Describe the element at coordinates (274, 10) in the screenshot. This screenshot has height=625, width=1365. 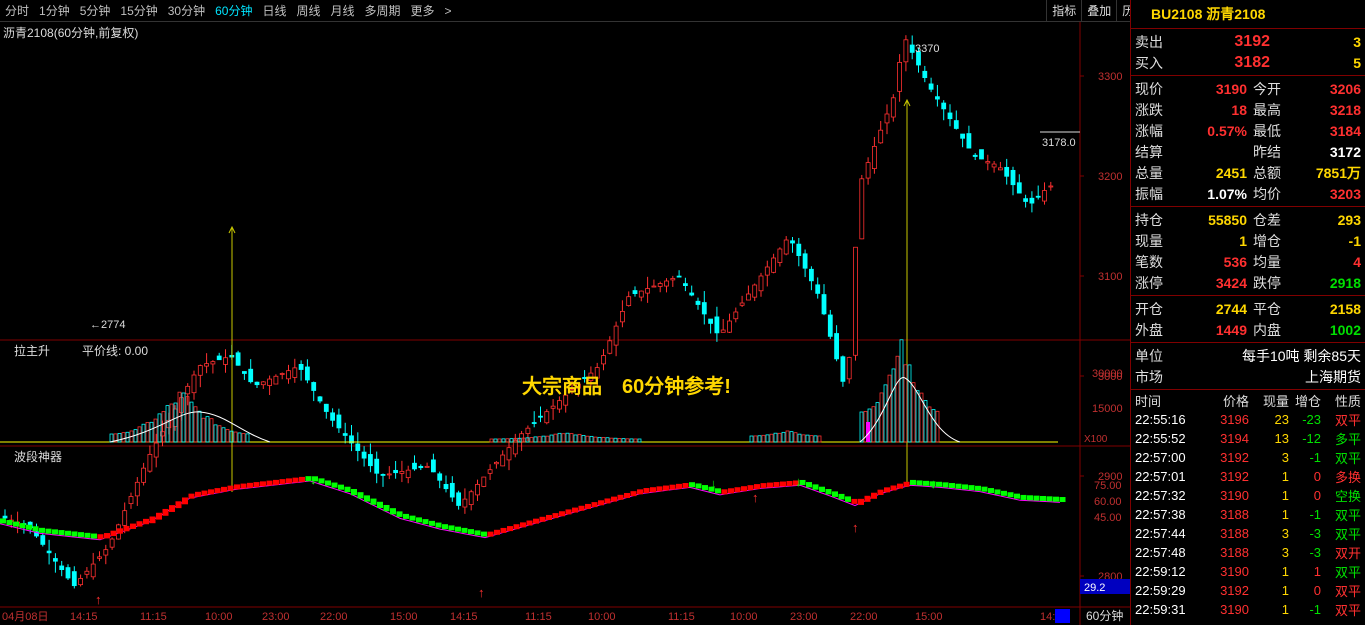
I see `period-tab-6: 日线` at that location.